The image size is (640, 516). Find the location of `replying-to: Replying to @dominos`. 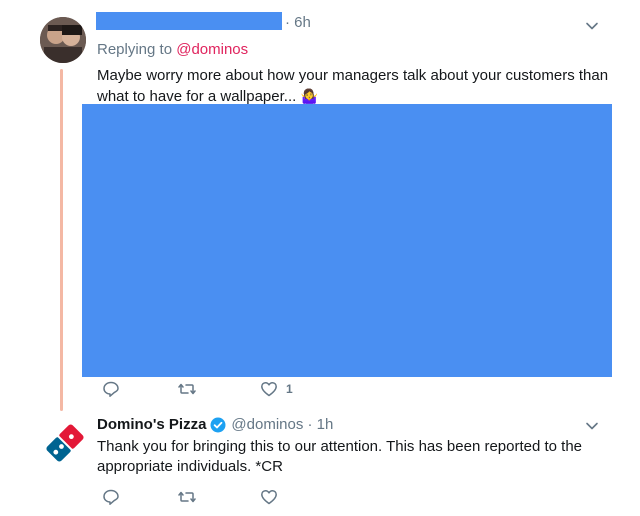

replying-to: Replying to @dominos is located at coordinates (172, 49).